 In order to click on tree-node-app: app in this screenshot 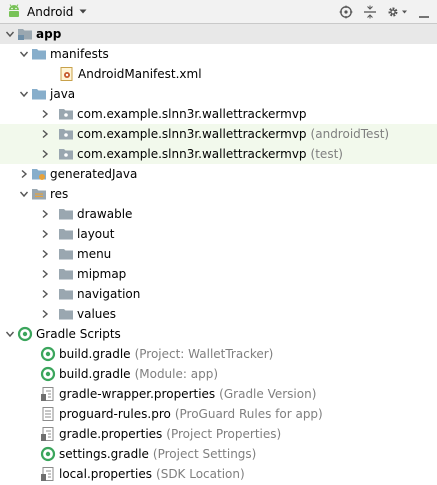, I will do `click(218, 34)`.